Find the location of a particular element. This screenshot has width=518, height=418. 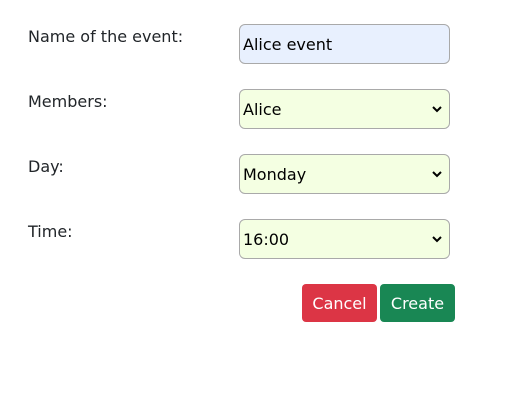

event-name-input: Alice event is located at coordinates (344, 44).